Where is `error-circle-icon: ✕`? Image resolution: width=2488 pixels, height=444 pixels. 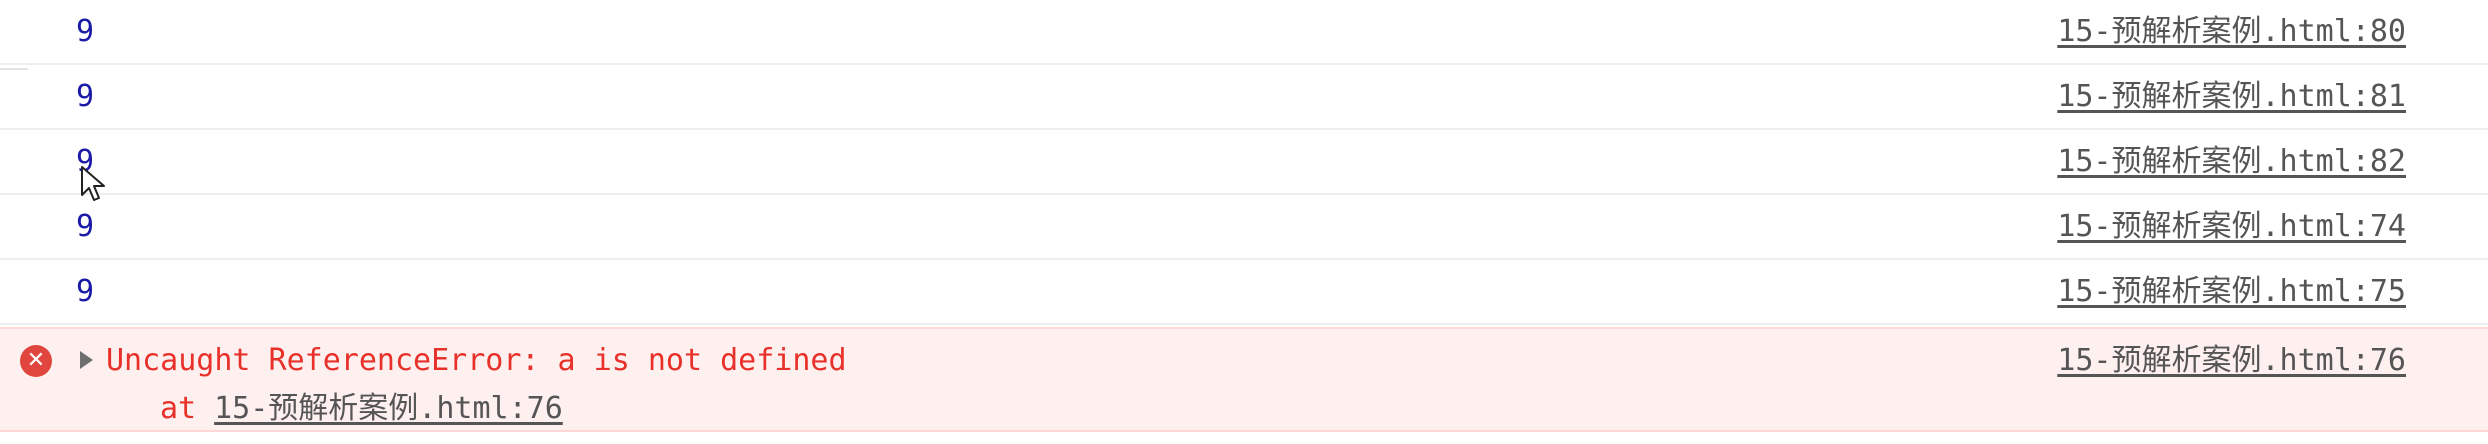 error-circle-icon: ✕ is located at coordinates (36, 361).